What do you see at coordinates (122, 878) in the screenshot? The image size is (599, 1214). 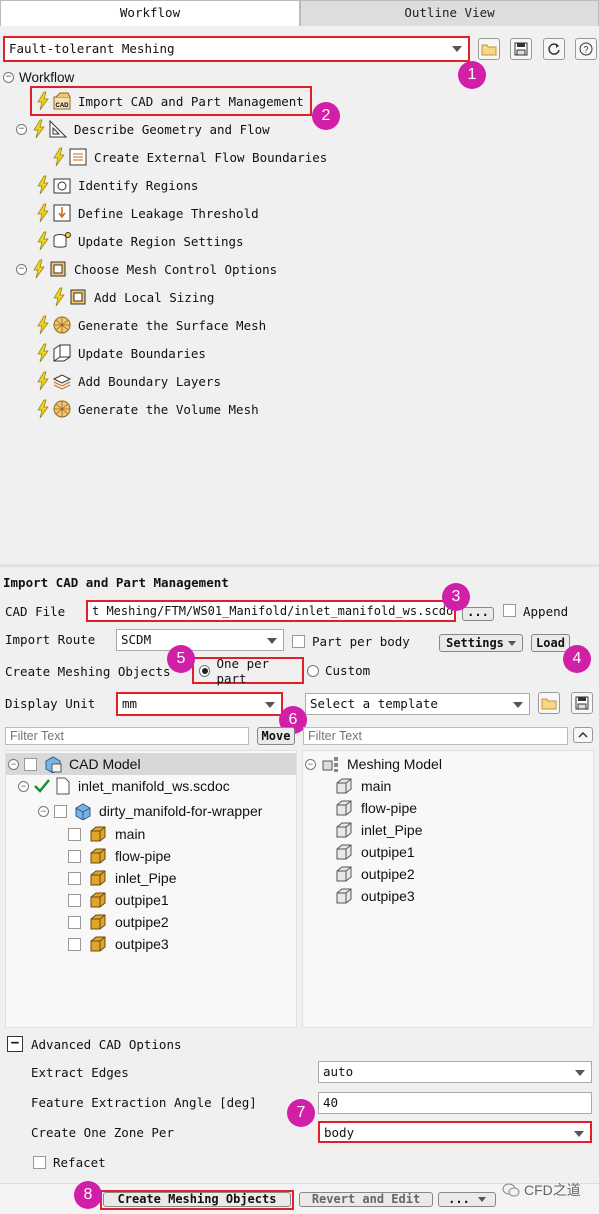 I see `cad-part-item: inlet_Pipe` at bounding box center [122, 878].